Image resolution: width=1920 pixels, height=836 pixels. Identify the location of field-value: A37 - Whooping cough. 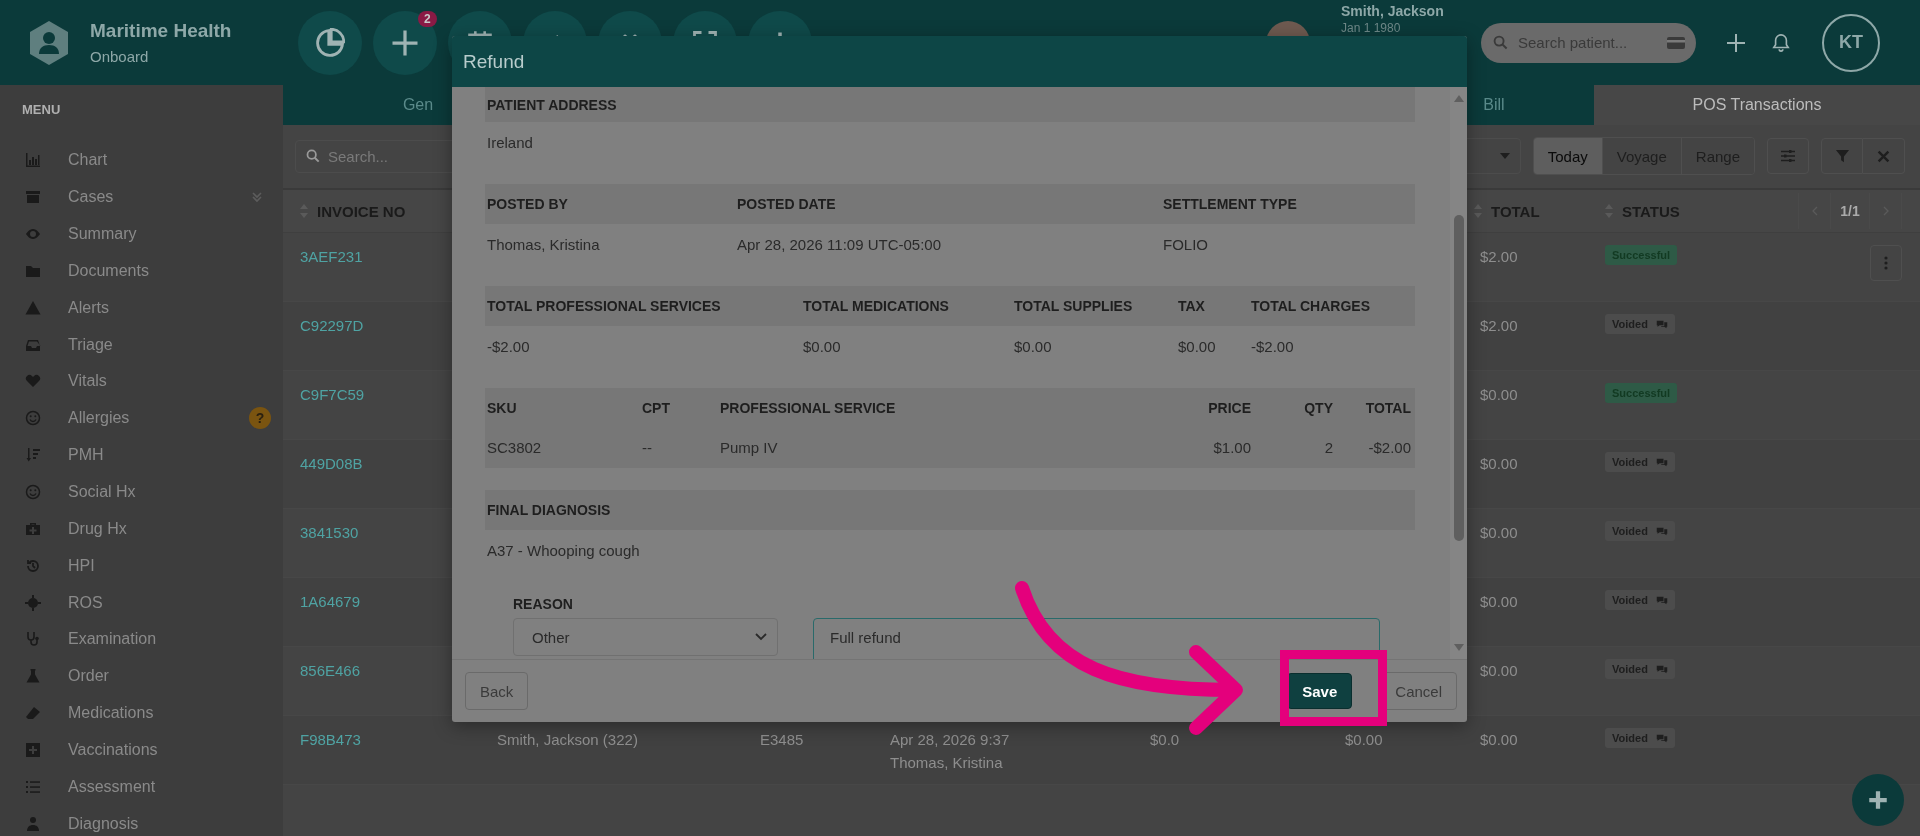
(564, 550).